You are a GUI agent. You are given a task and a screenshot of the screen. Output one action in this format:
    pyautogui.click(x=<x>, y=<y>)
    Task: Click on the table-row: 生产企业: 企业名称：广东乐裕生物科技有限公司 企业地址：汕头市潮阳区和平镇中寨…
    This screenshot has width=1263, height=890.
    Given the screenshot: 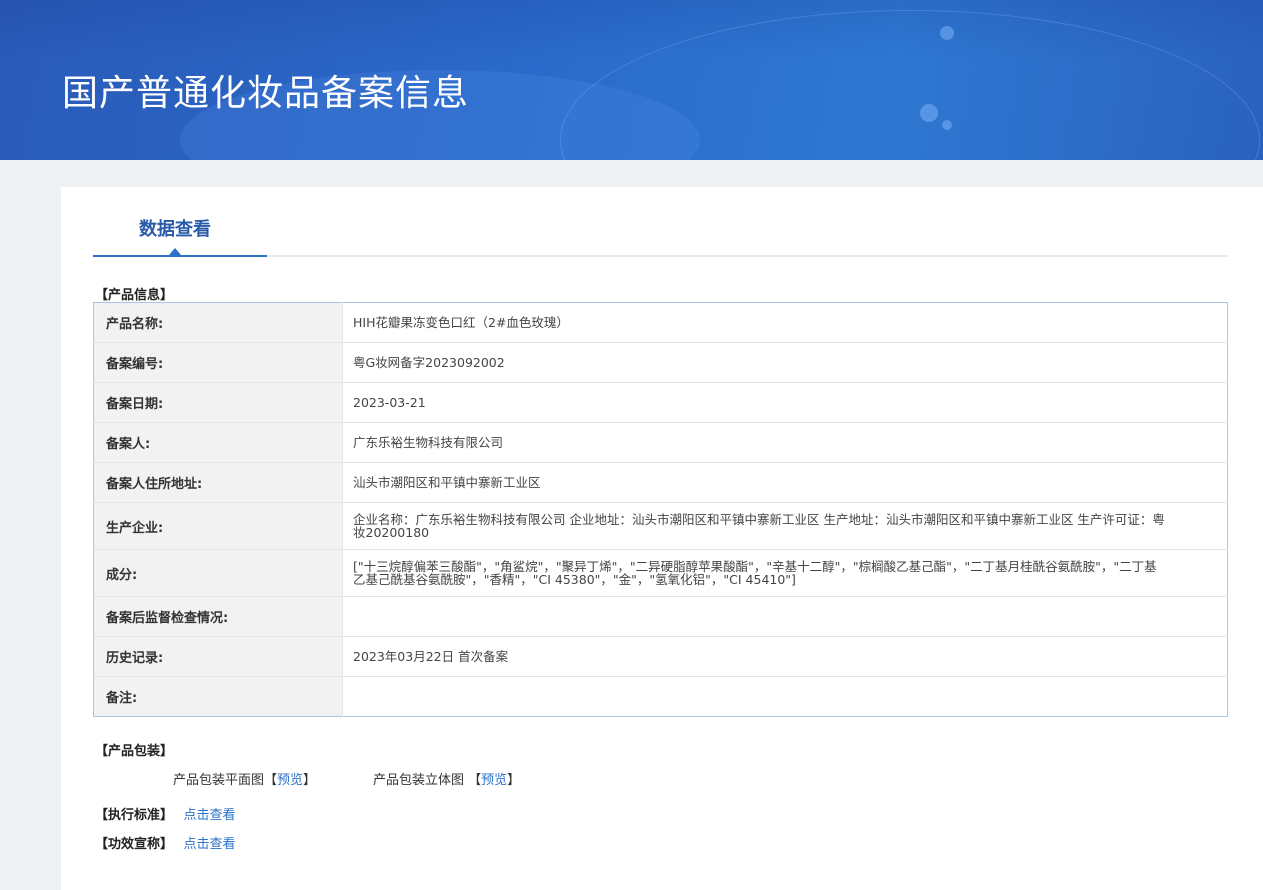 What is the action you would take?
    pyautogui.click(x=660, y=526)
    